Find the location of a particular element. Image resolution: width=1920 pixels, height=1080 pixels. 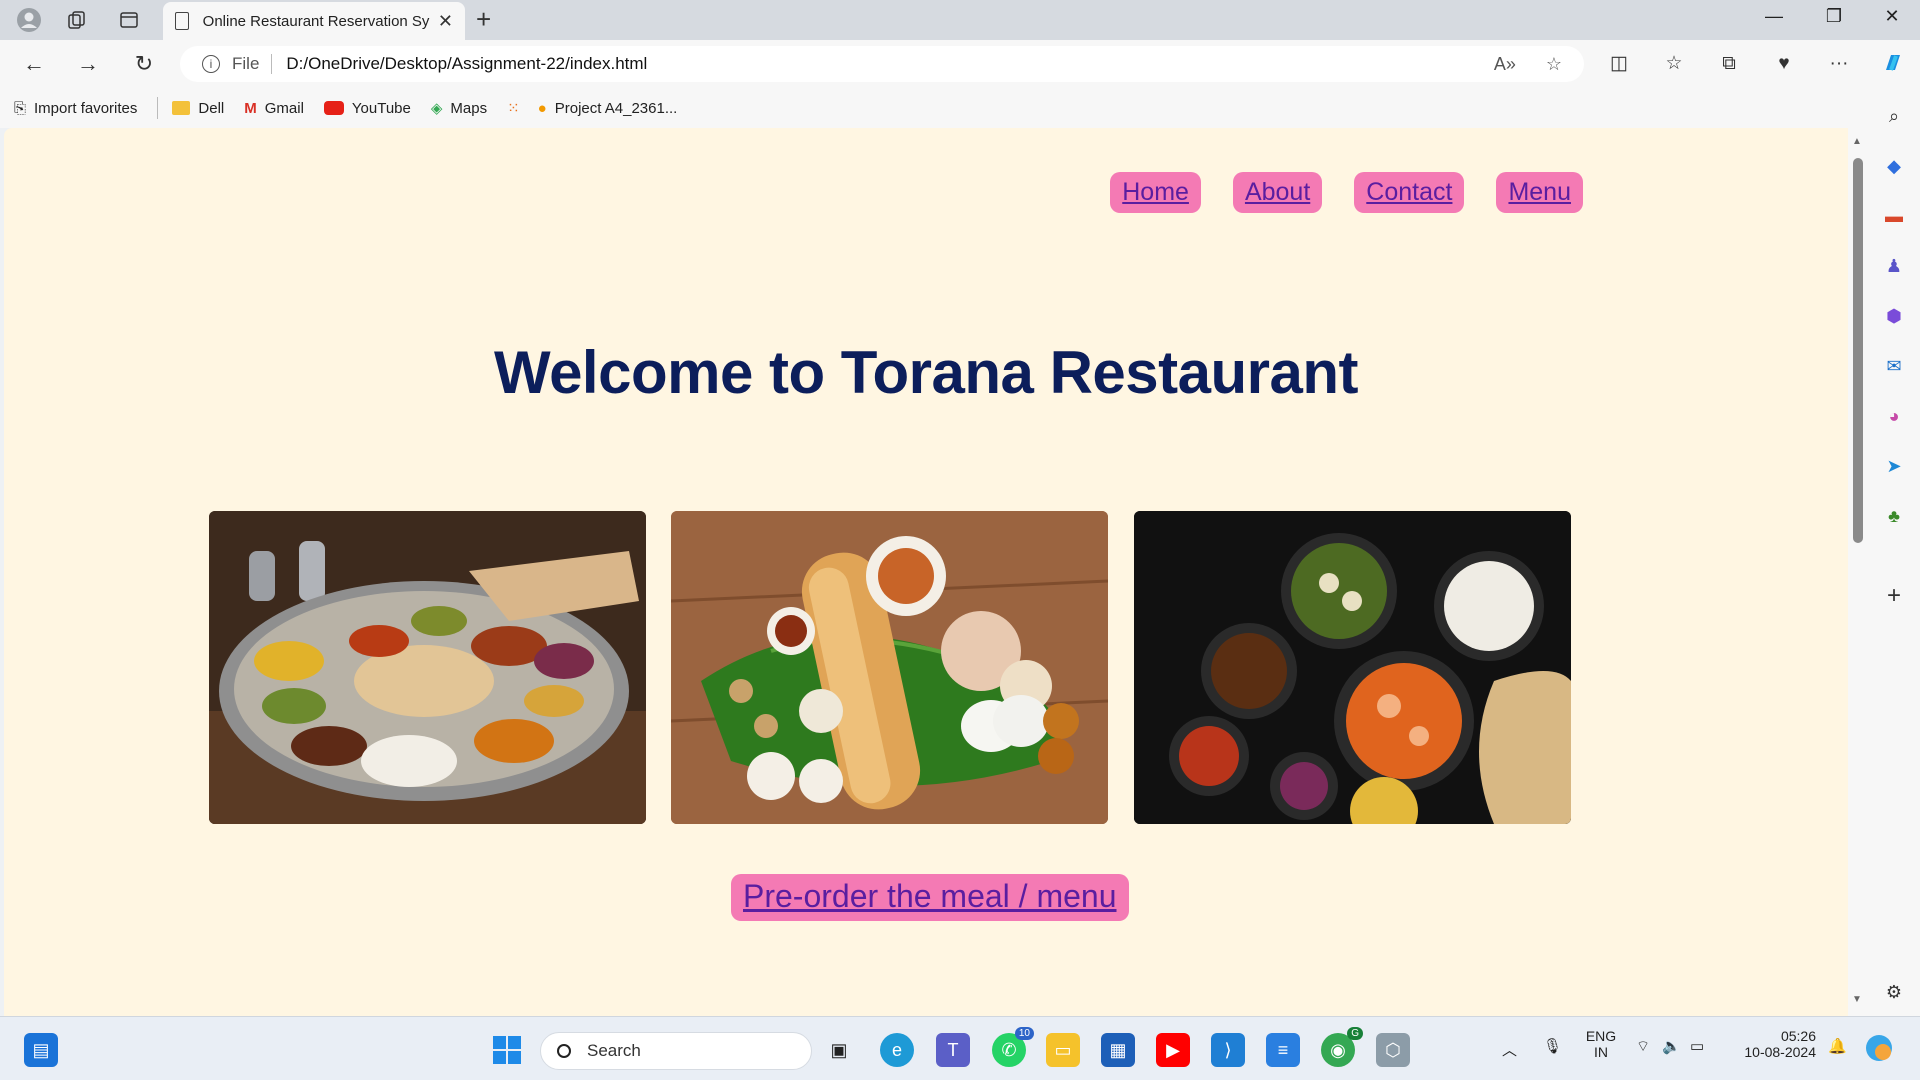

copilot-icon is located at coordinates (1893, 64).